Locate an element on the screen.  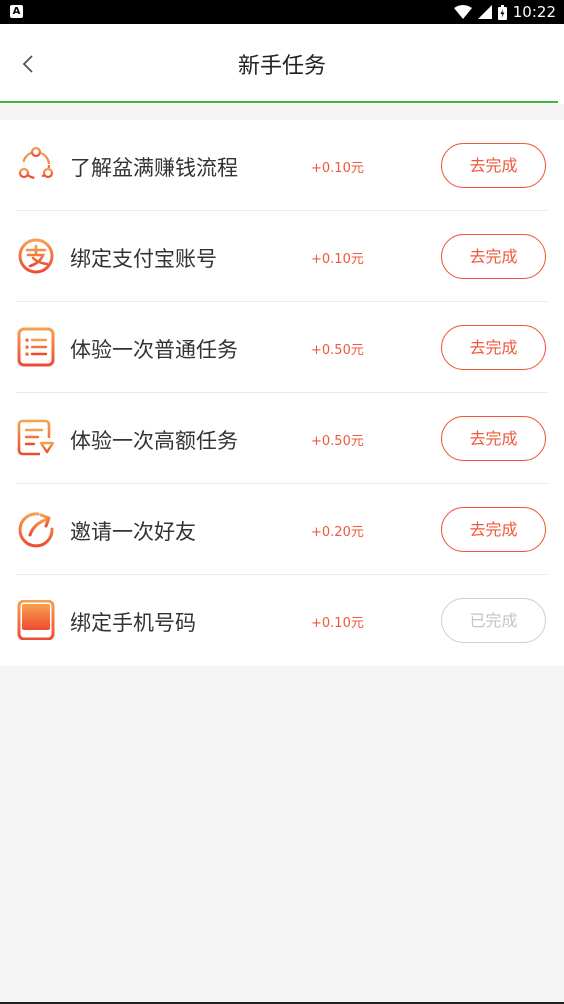
battery-icon is located at coordinates (502, 12).